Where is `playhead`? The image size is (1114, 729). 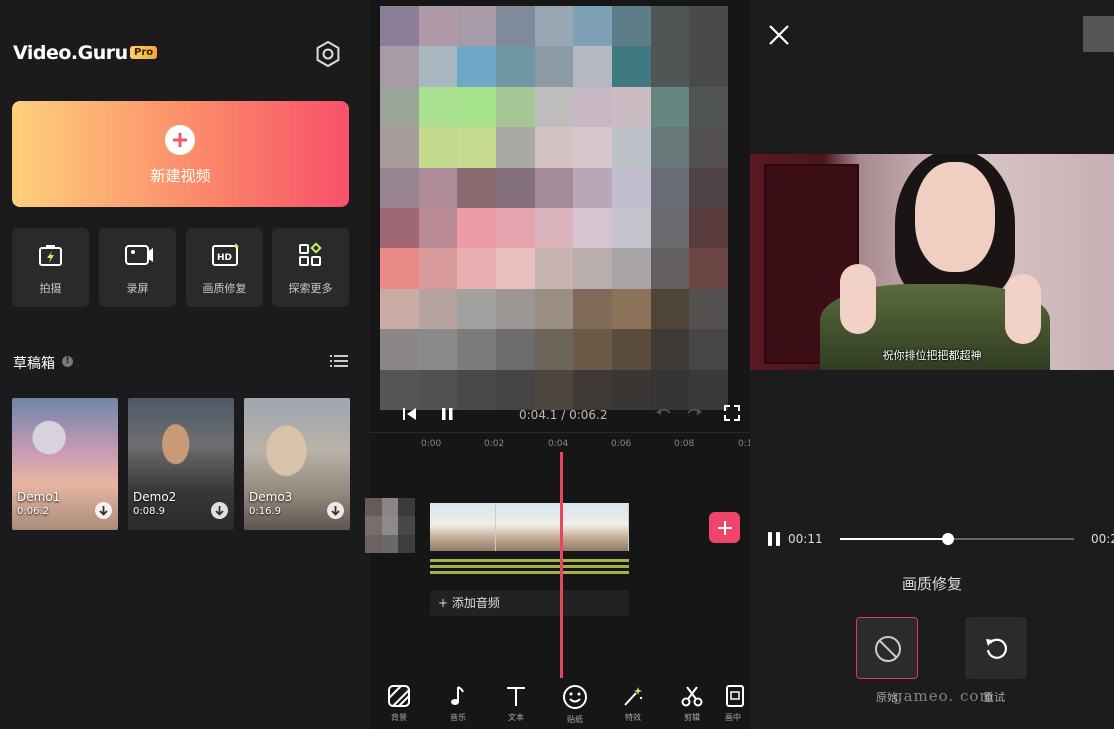
playhead is located at coordinates (561, 565).